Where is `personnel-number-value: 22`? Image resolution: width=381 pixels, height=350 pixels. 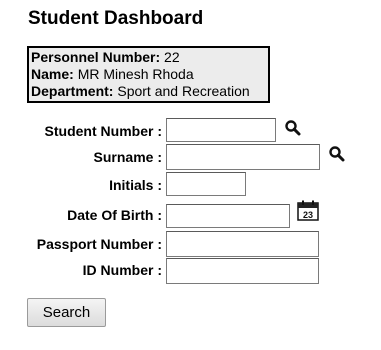
personnel-number-value: 22 is located at coordinates (172, 57).